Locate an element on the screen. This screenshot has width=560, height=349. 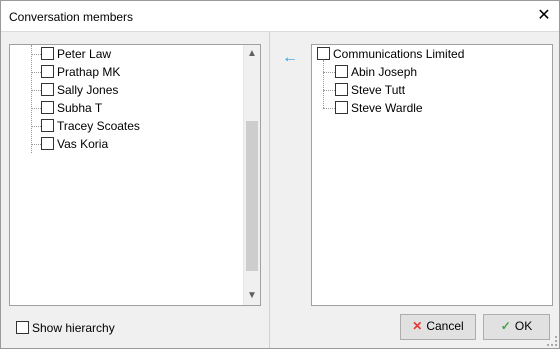
ok-button: ✓ OK is located at coordinates (516, 327).